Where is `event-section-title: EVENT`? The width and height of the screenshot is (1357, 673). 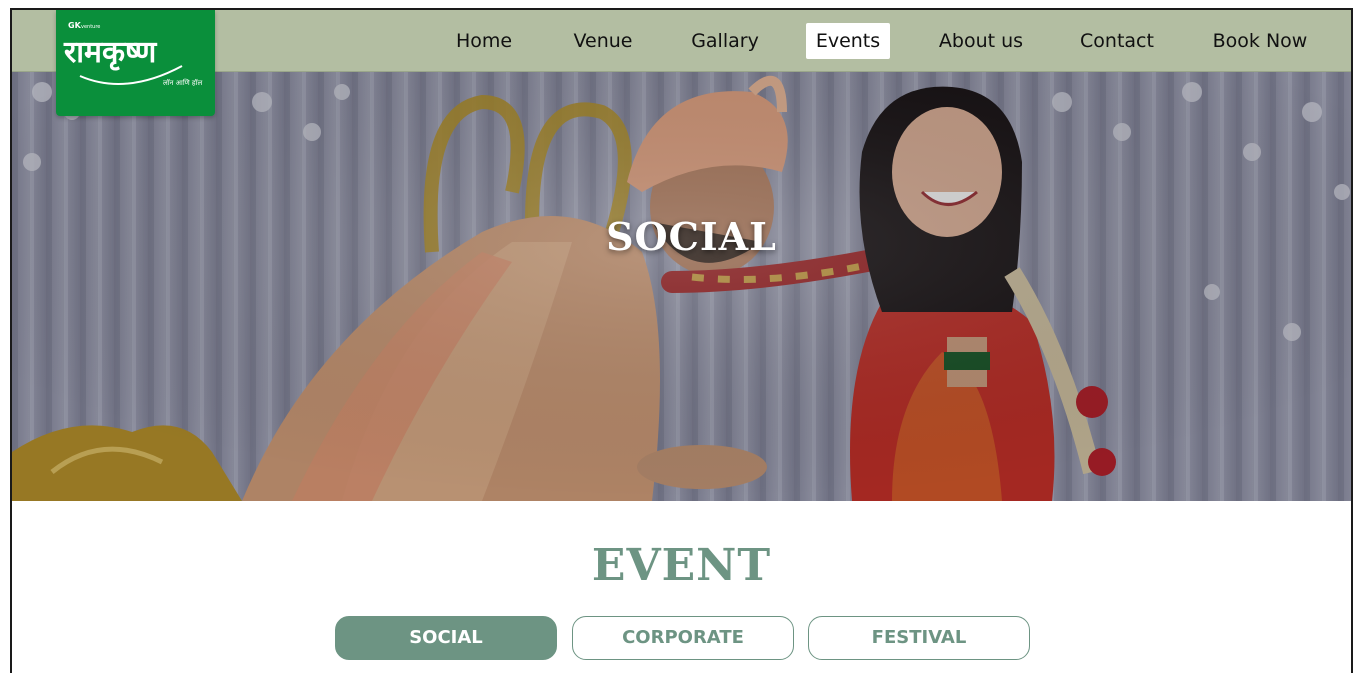
event-section-title: EVENT is located at coordinates (681, 565).